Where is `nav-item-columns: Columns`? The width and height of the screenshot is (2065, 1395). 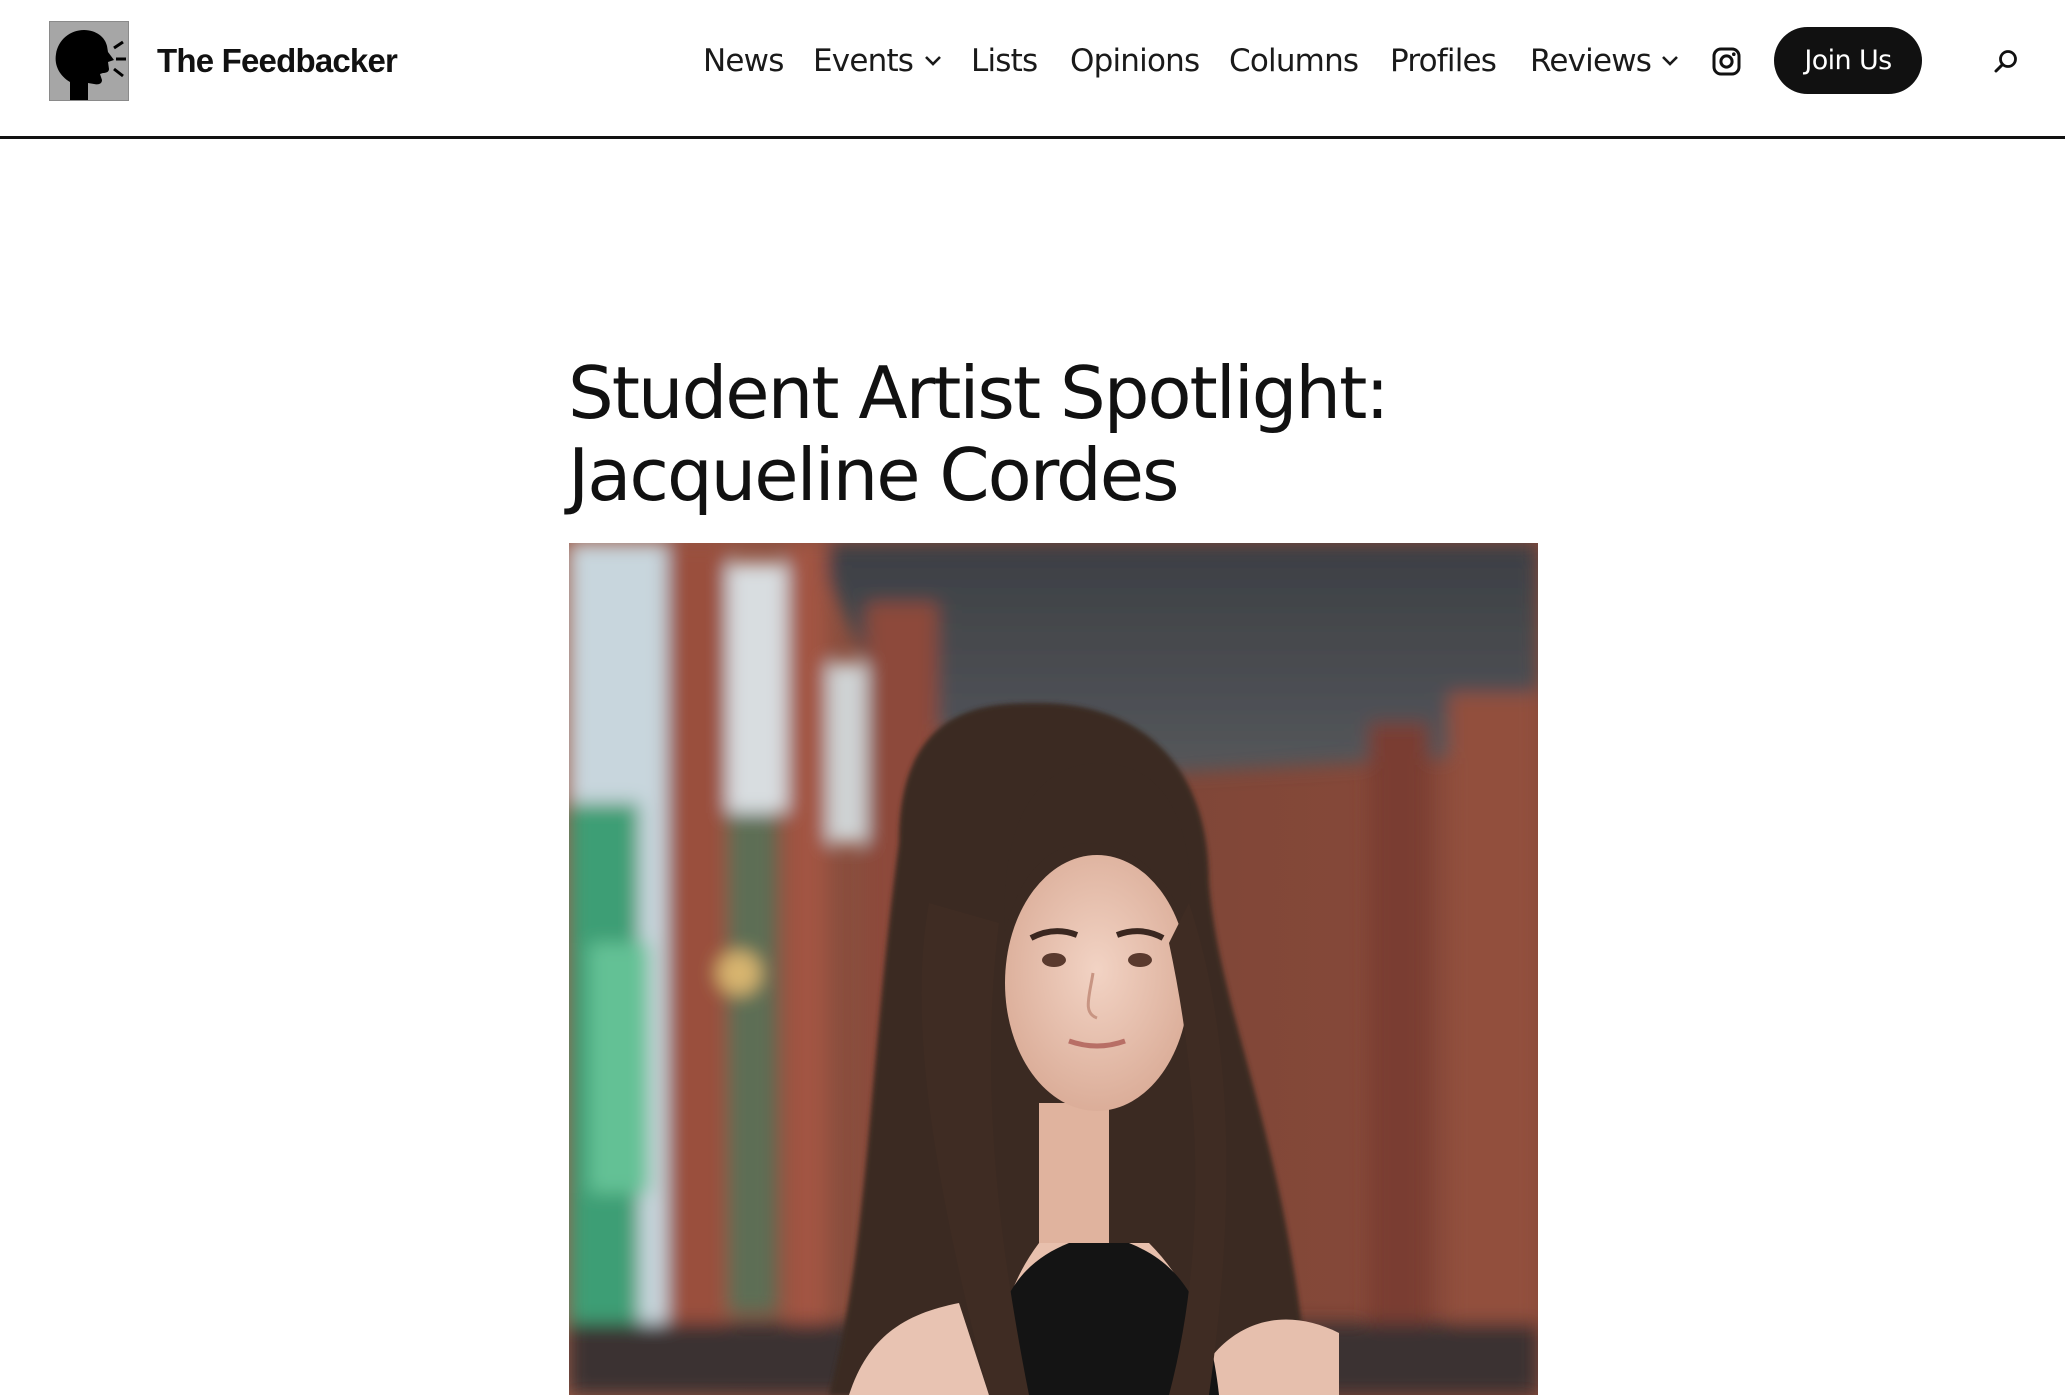
nav-item-columns: Columns is located at coordinates (1294, 61).